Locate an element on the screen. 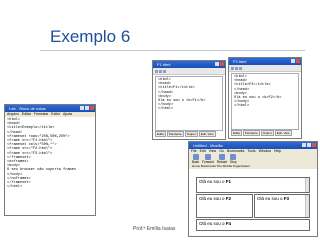  menu-item: Bookmarks is located at coordinates (236, 151).